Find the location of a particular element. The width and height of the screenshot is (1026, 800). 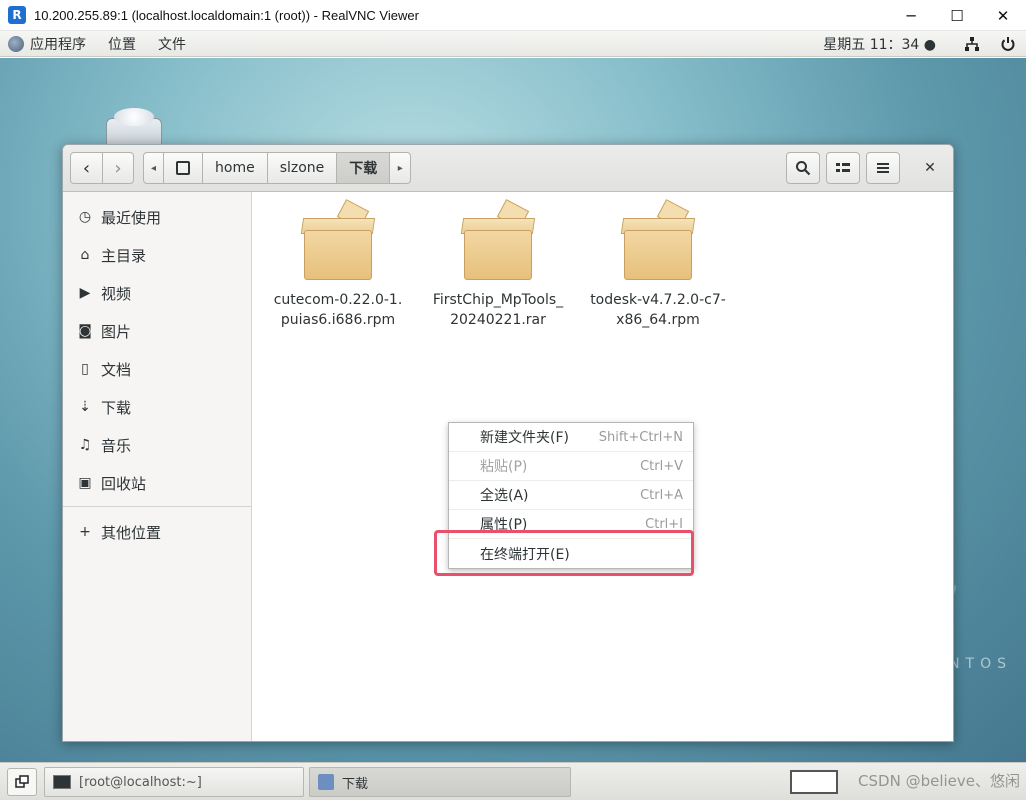

path-scroll-left-button: ◂ is located at coordinates (154, 168).